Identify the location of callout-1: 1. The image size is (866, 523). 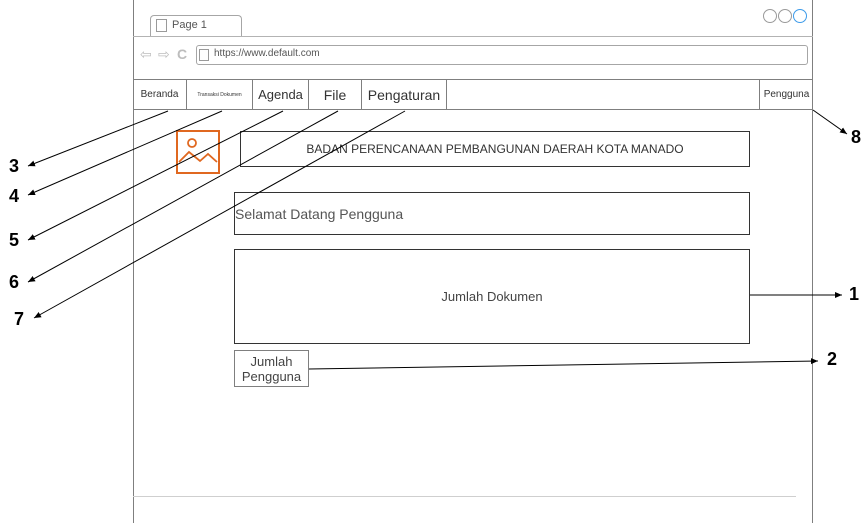
(854, 294).